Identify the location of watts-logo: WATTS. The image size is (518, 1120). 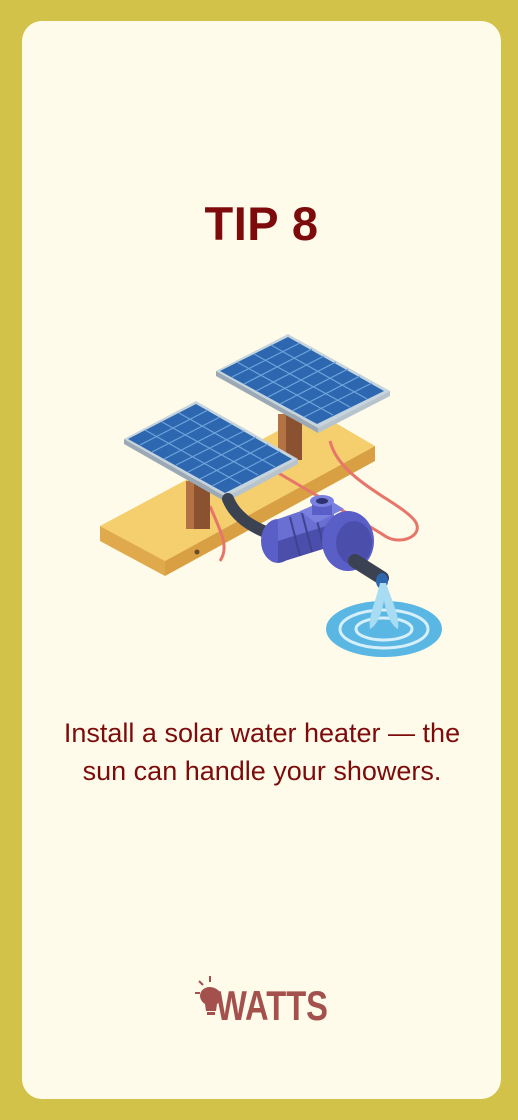
(261, 1001).